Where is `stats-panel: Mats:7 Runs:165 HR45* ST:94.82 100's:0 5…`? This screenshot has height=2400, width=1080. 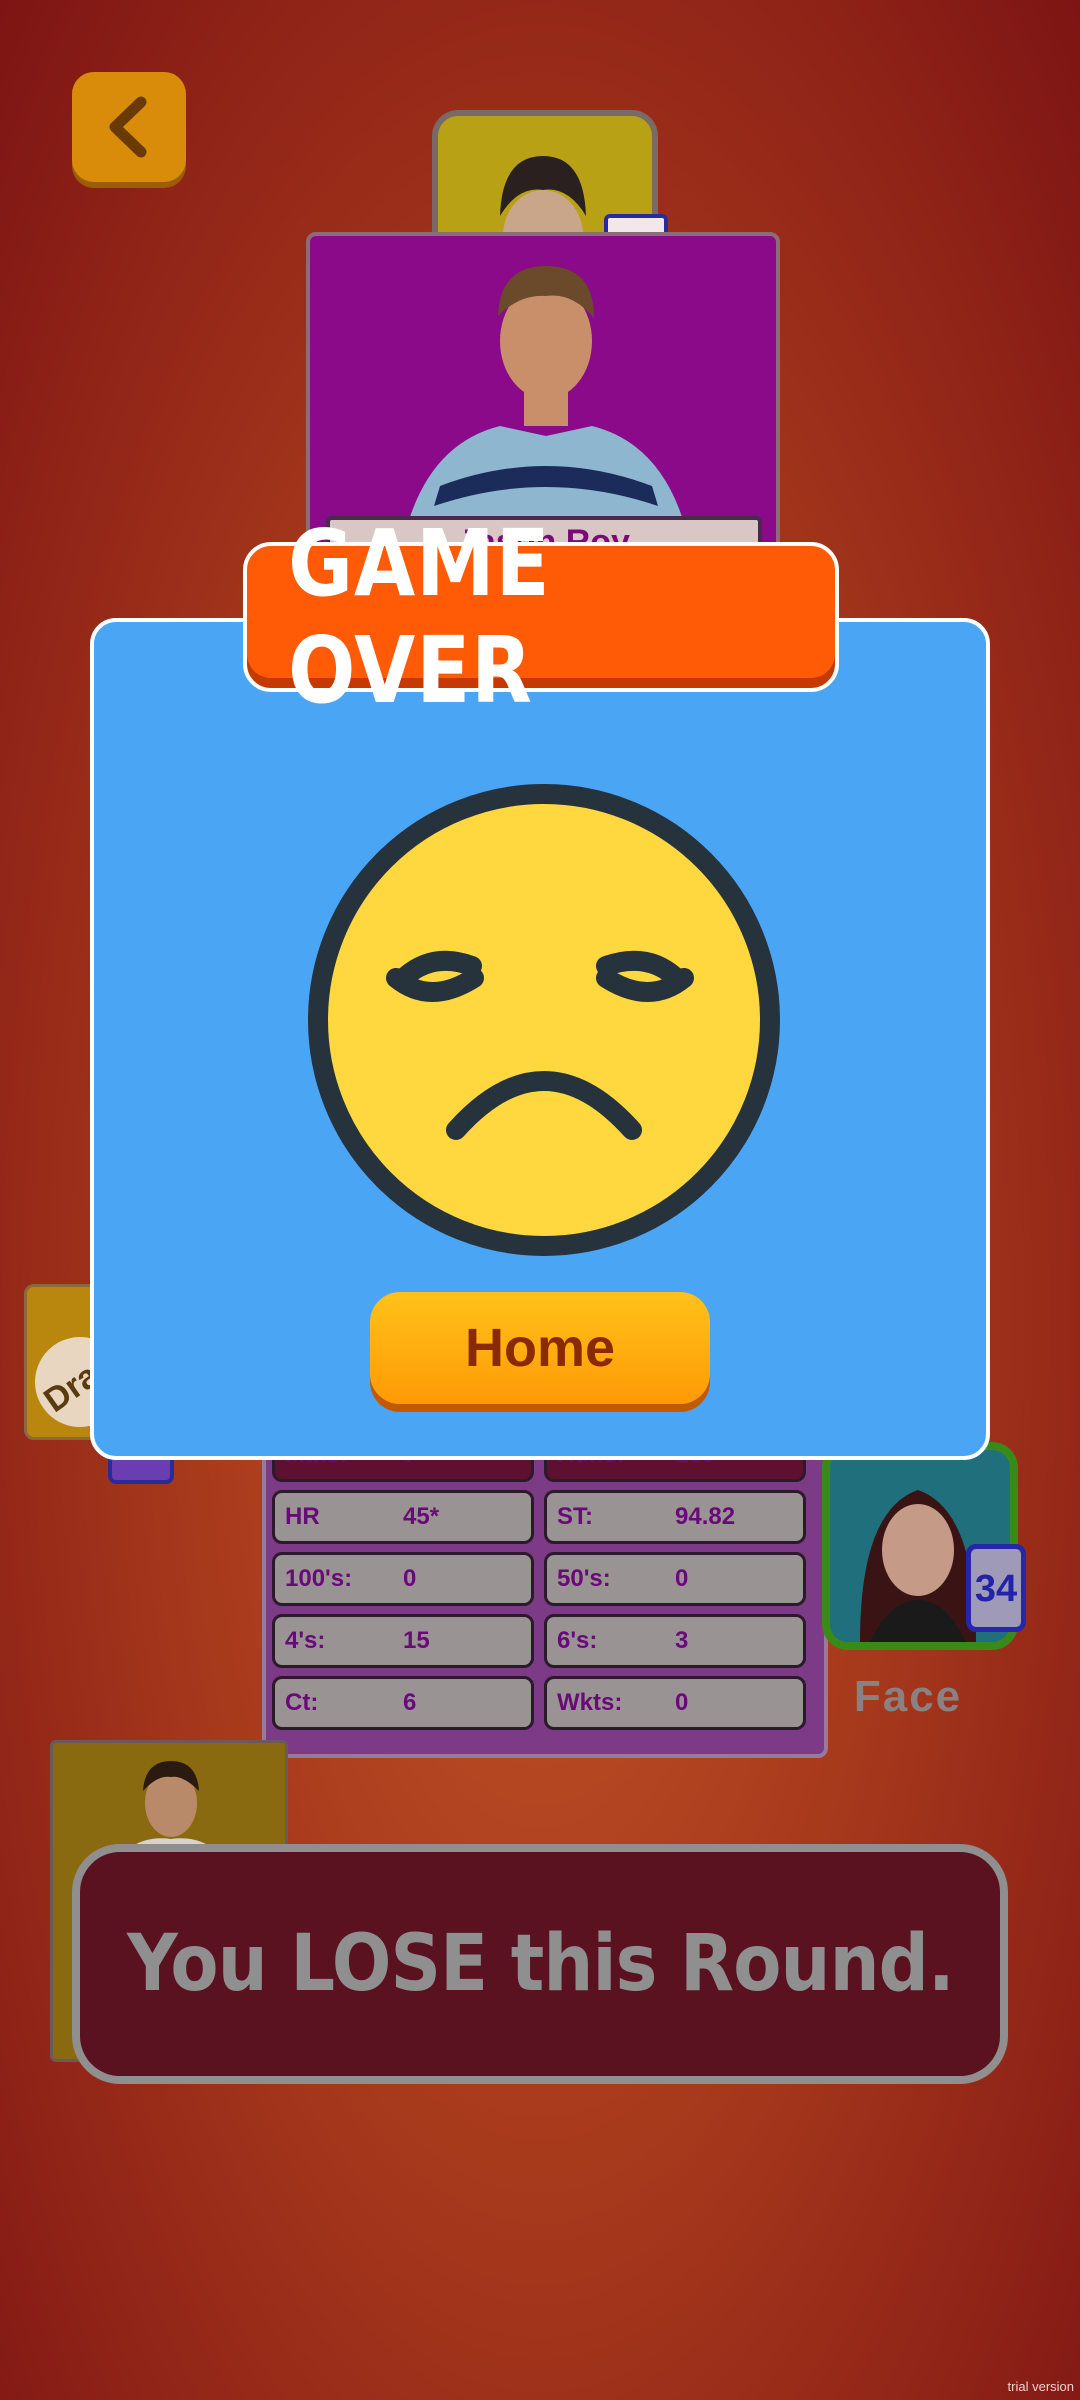
stats-panel: Mats:7 Runs:165 HR45* ST:94.82 100's:0 5… is located at coordinates (545, 1593).